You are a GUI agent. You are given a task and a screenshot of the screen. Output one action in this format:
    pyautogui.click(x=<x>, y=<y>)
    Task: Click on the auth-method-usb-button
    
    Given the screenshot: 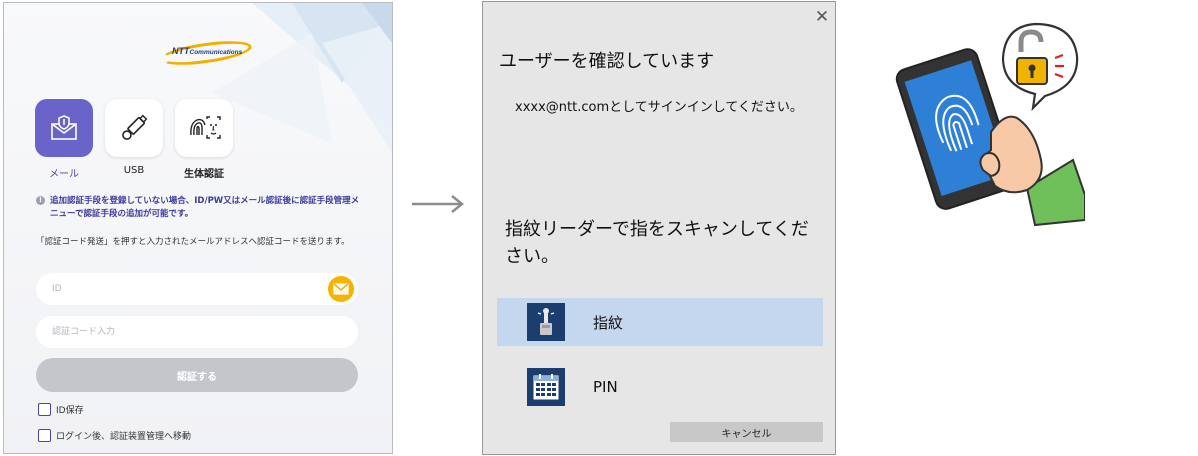 What is the action you would take?
    pyautogui.click(x=134, y=128)
    